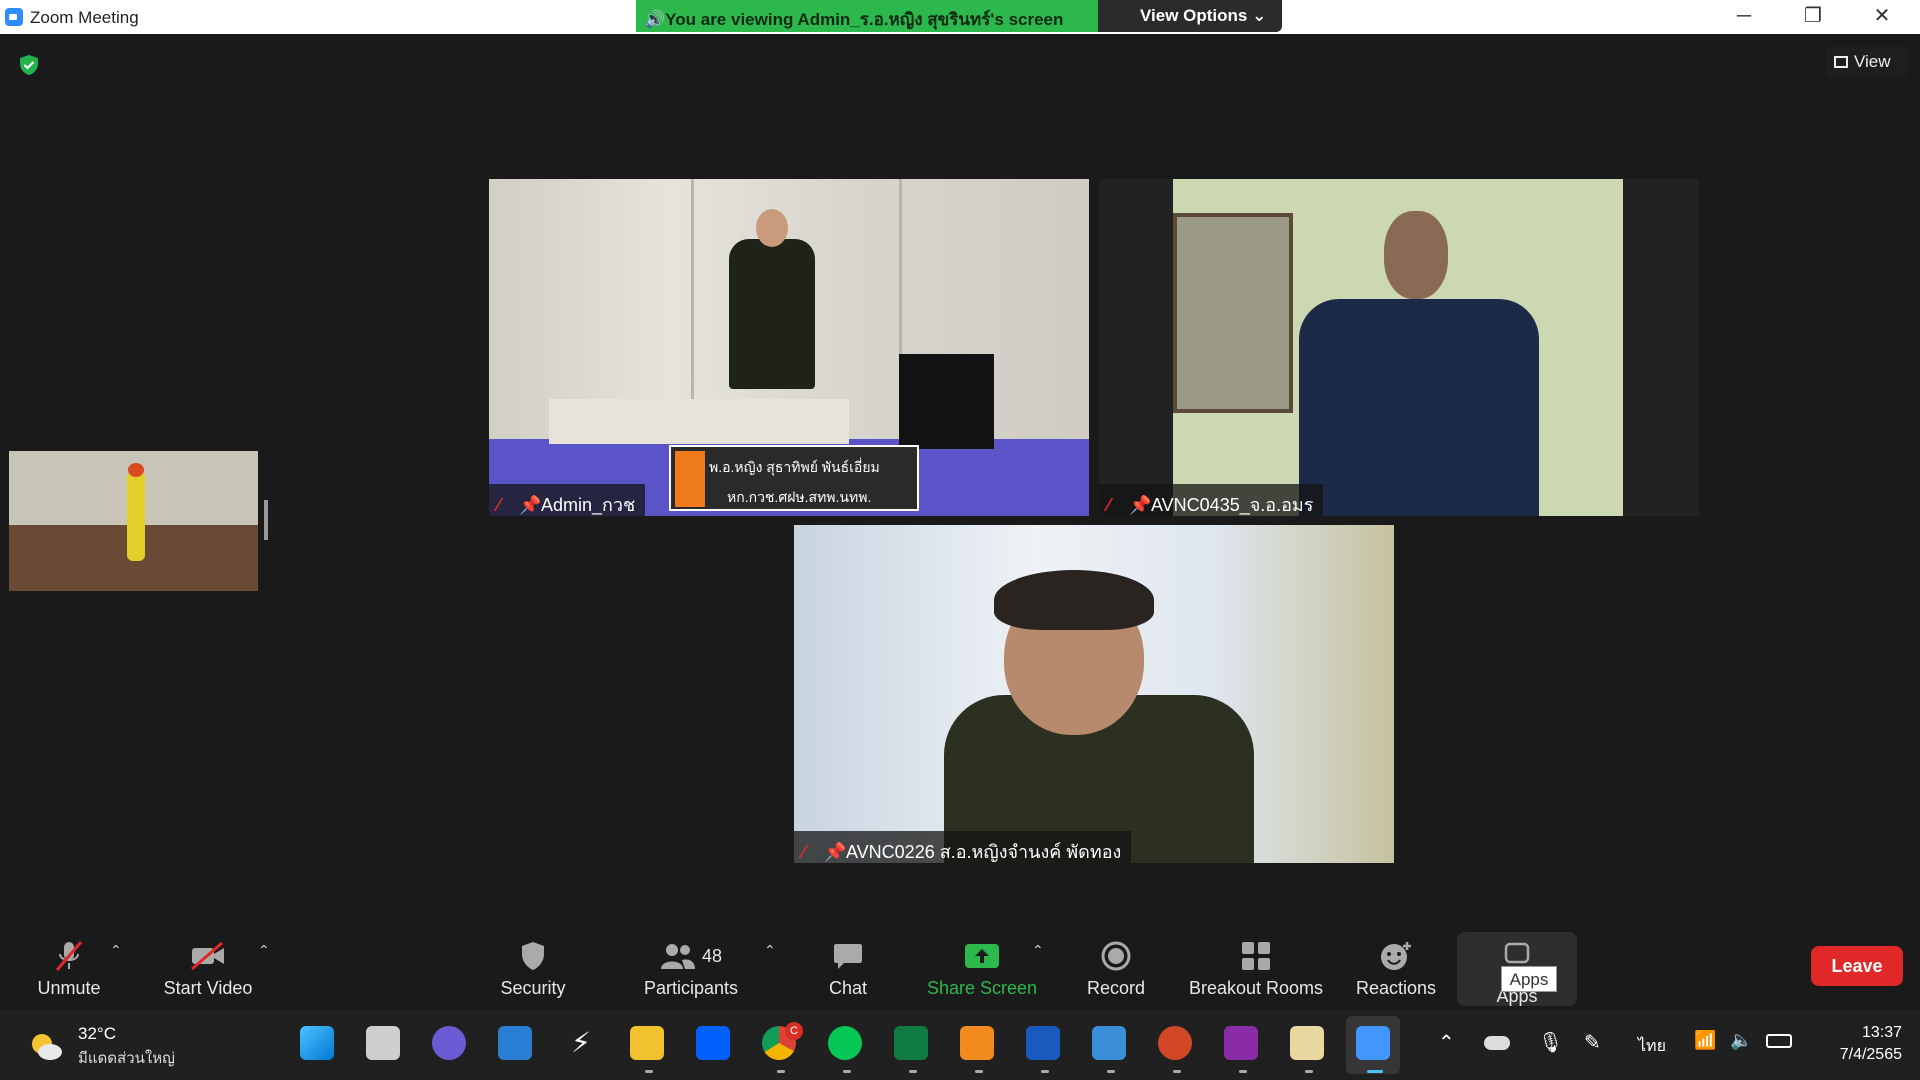  Describe the element at coordinates (1872, 61) in the screenshot. I see `view-label: View` at that location.